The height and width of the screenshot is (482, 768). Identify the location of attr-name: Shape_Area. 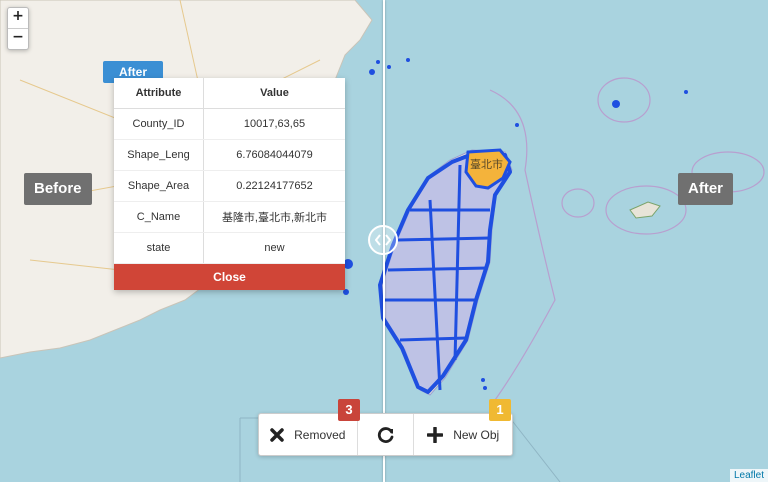
(159, 186).